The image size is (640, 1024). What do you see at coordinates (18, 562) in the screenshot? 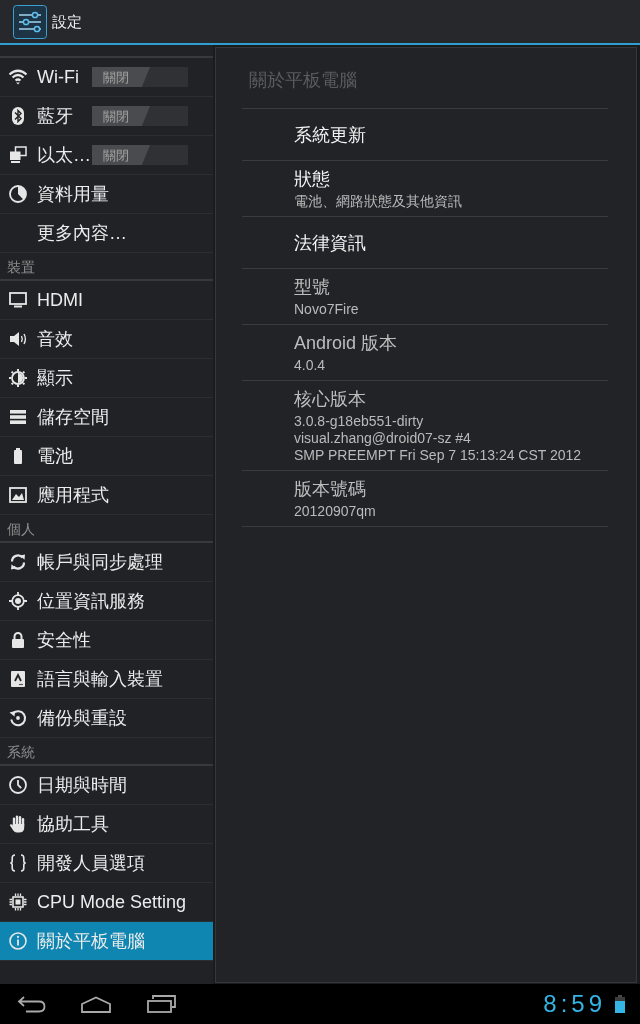
I see `sync-icon` at bounding box center [18, 562].